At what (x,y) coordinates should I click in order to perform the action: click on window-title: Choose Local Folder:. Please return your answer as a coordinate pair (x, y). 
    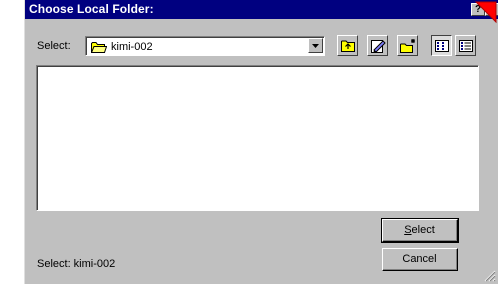
    Looking at the image, I should click on (91, 9).